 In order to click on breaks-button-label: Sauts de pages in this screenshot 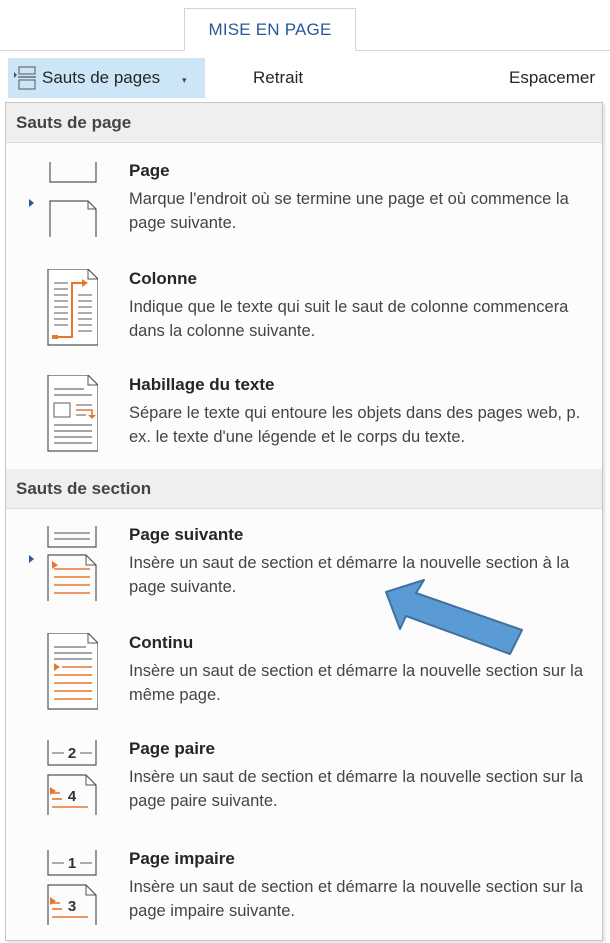, I will do `click(101, 77)`.